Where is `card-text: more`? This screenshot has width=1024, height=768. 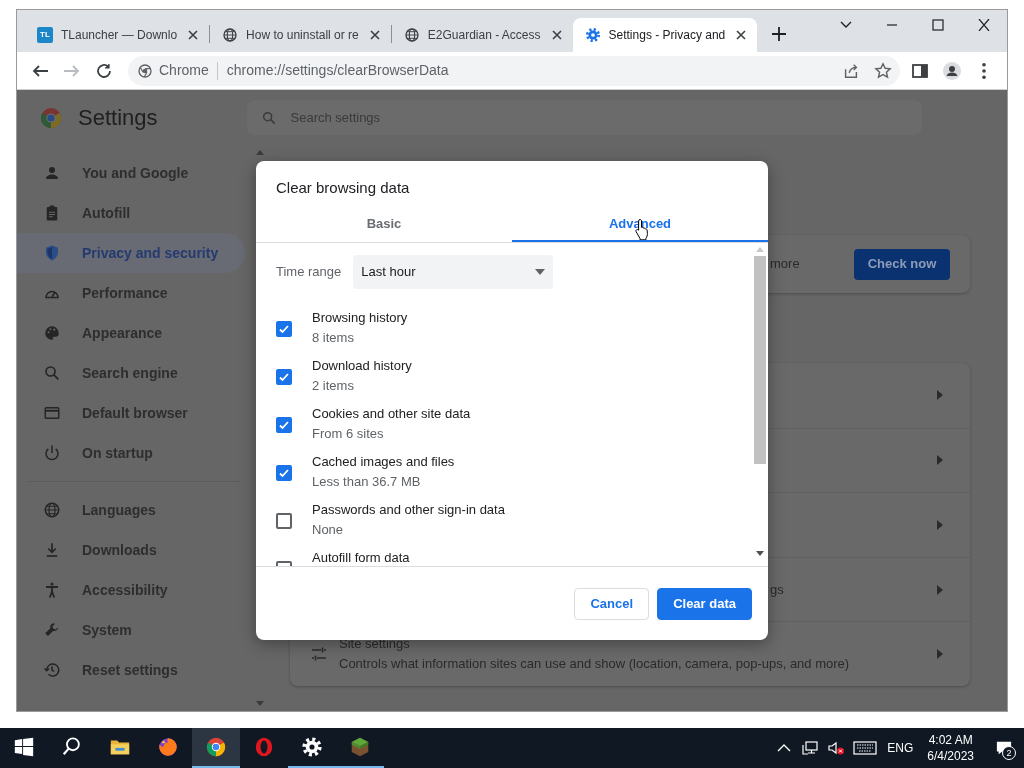
card-text: more is located at coordinates (785, 264).